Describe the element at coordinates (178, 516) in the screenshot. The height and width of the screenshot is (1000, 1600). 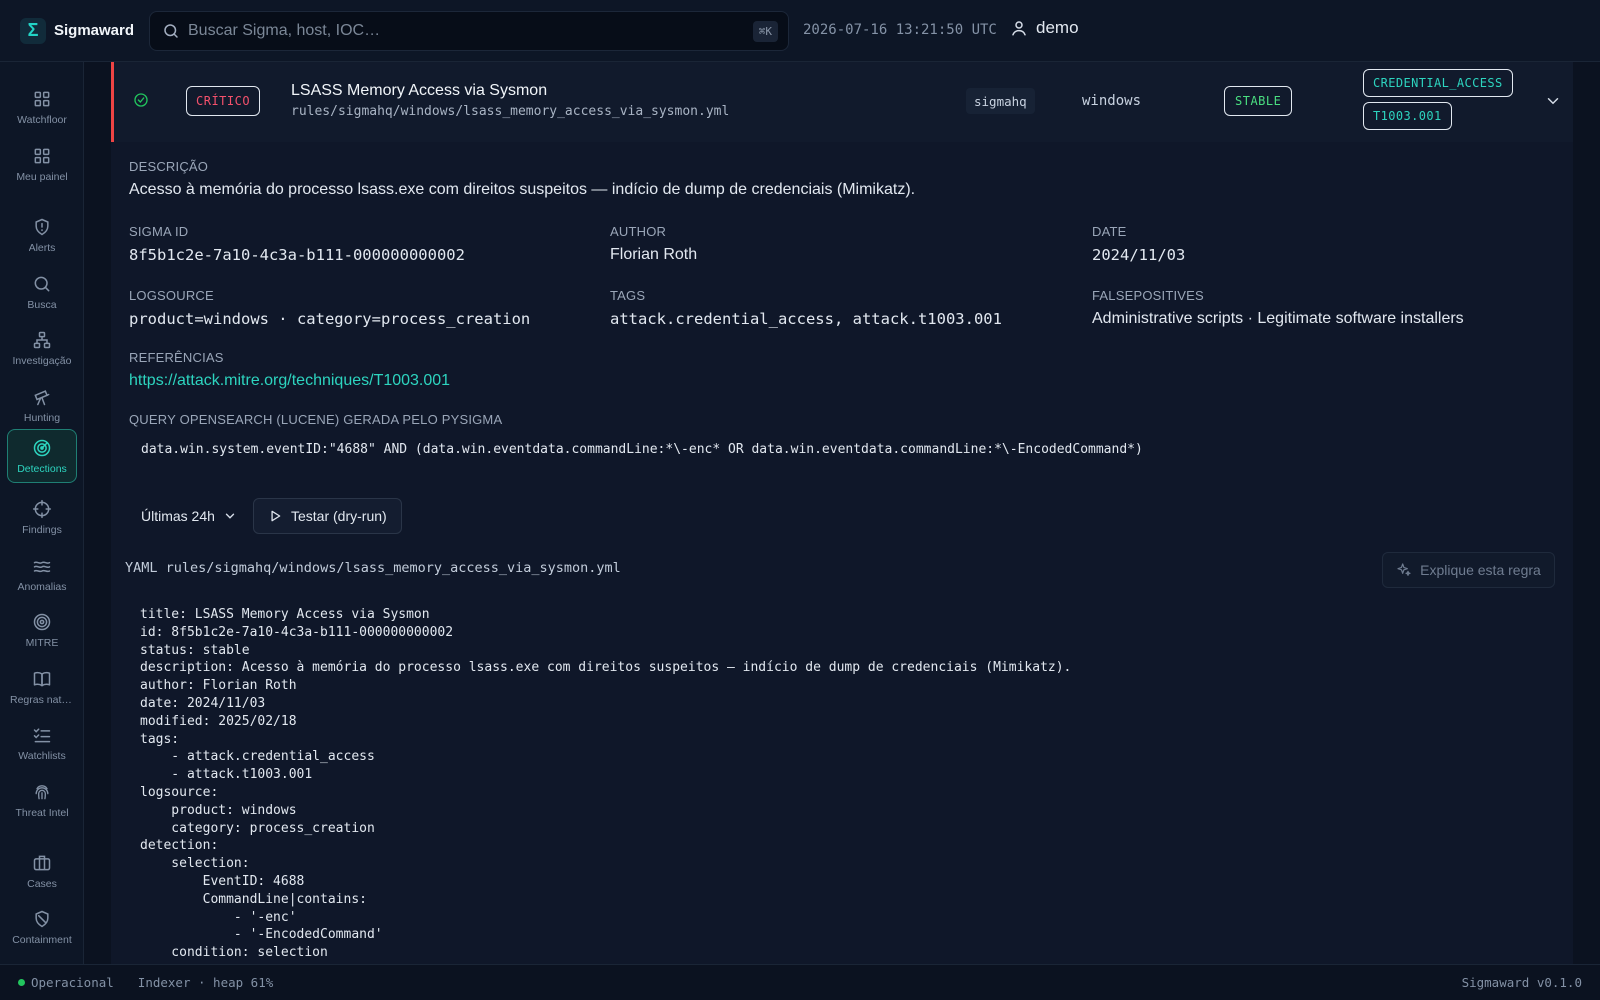
I see `time-range-value: Últimas 24h` at that location.